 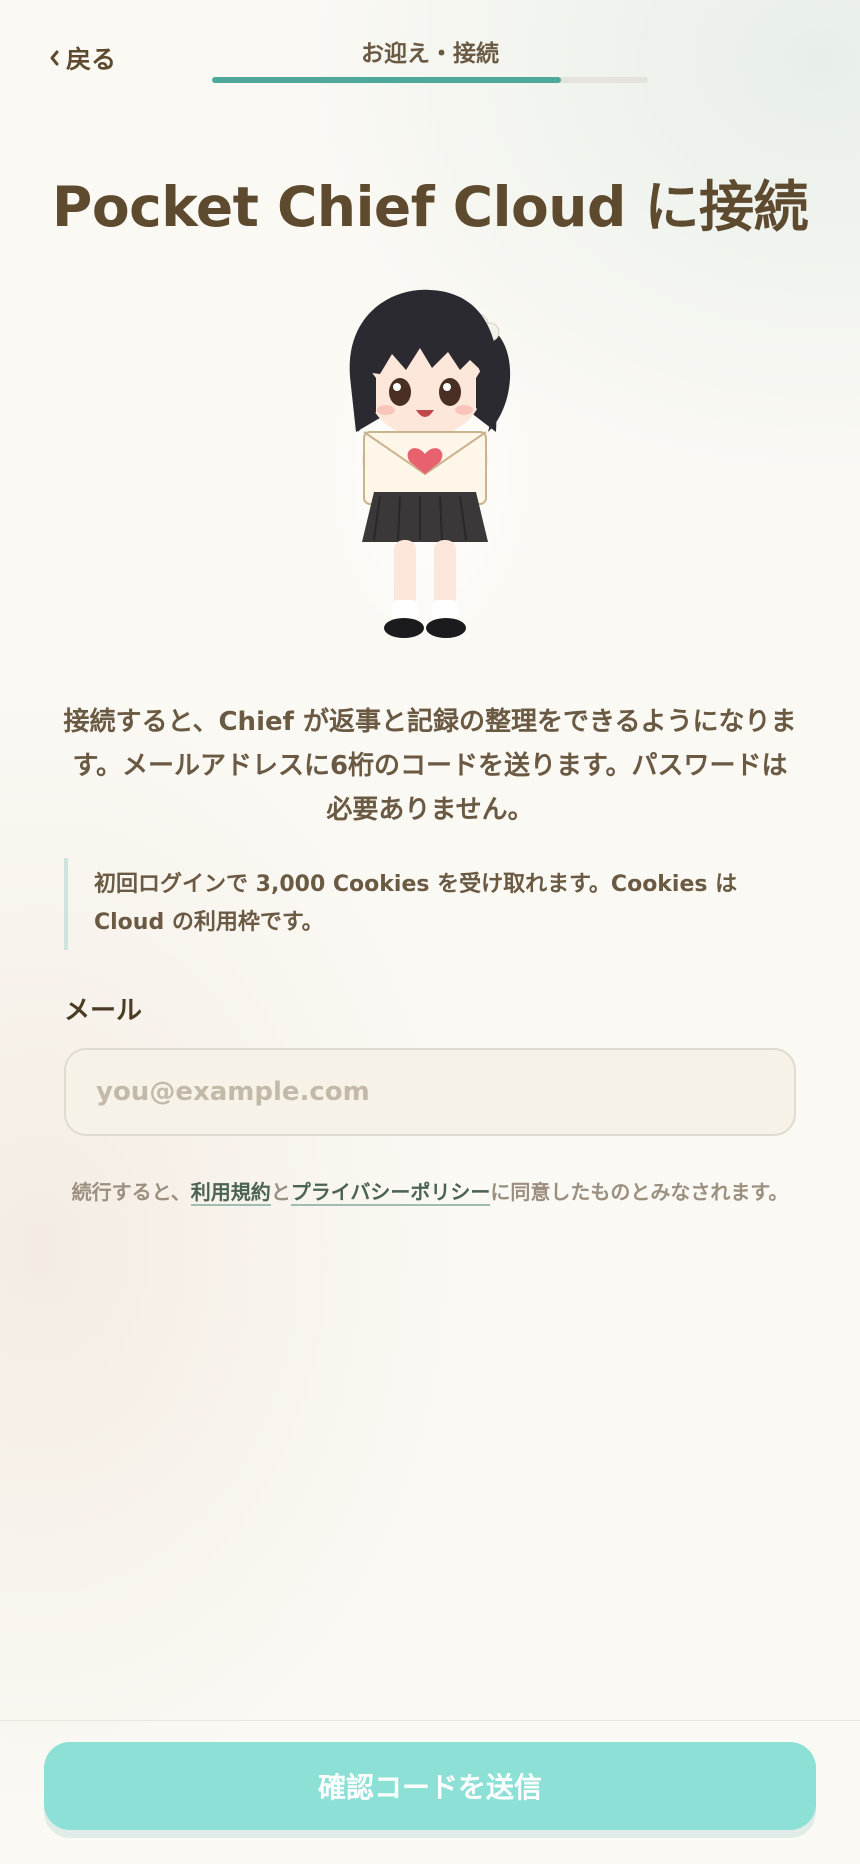 What do you see at coordinates (230, 1193) in the screenshot?
I see `terms-of-service-link: 利用規約` at bounding box center [230, 1193].